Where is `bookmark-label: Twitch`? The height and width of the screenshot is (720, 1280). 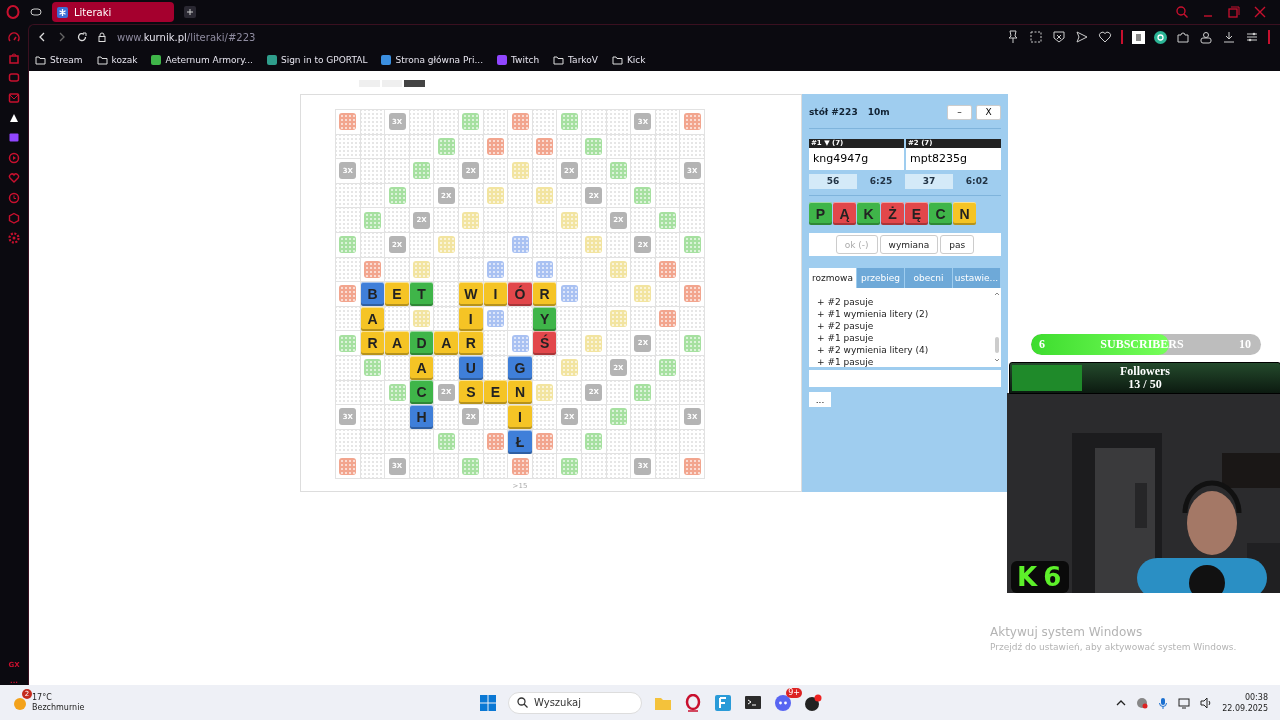 bookmark-label: Twitch is located at coordinates (525, 60).